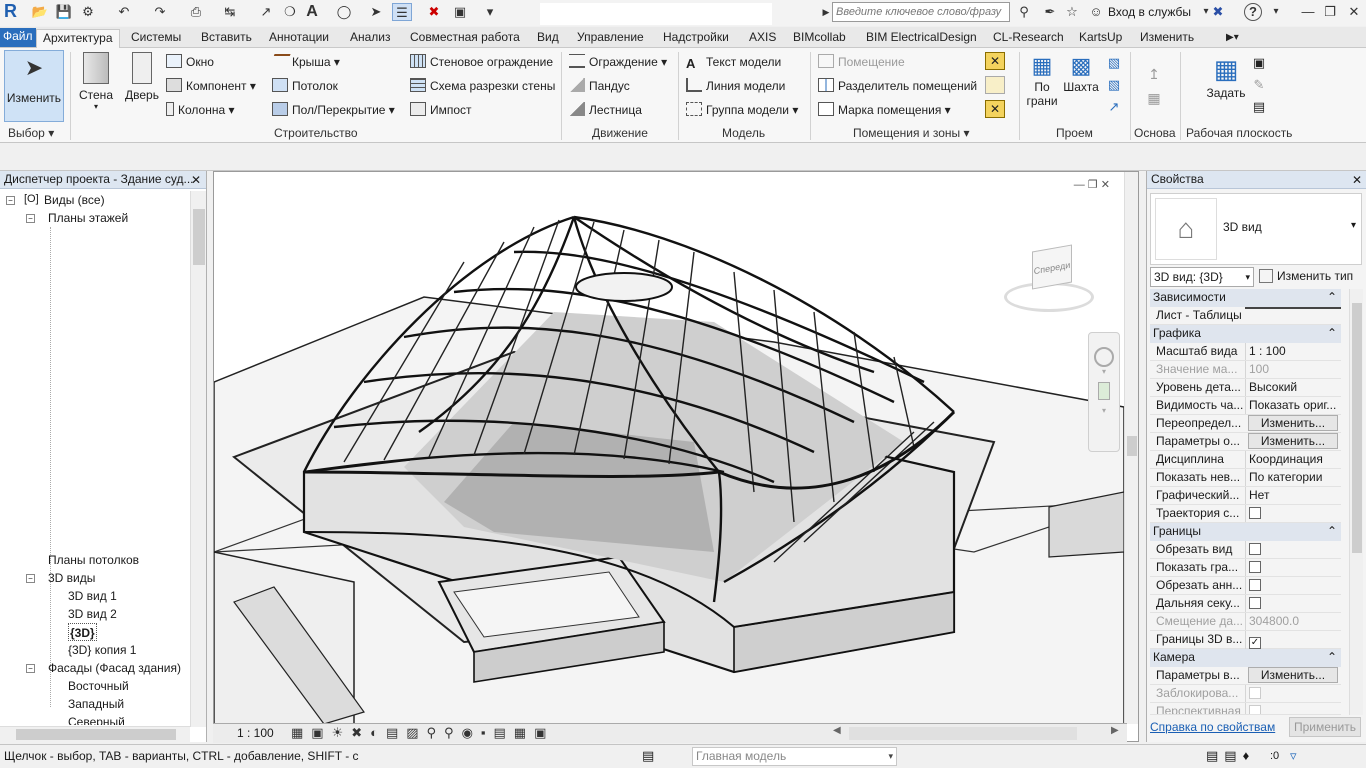  I want to click on ramp-button: Пандус, so click(599, 86).